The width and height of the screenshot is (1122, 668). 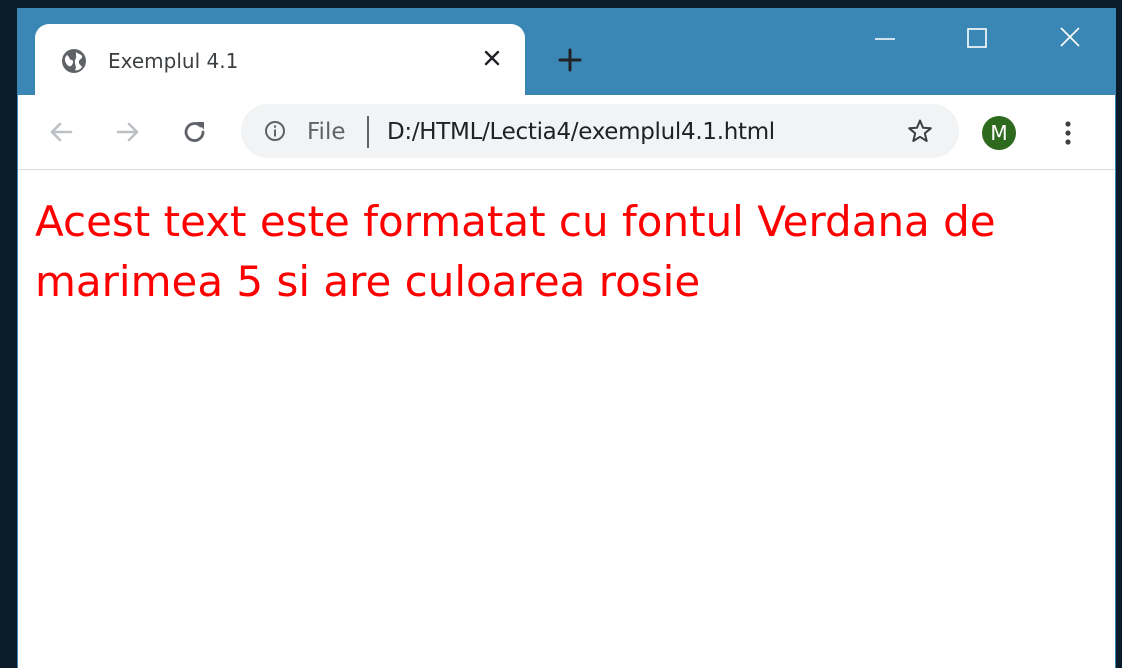 I want to click on browser-toolbar: File D:/HTML/Lectia4/exemplul4.1.html M, so click(x=566, y=132).